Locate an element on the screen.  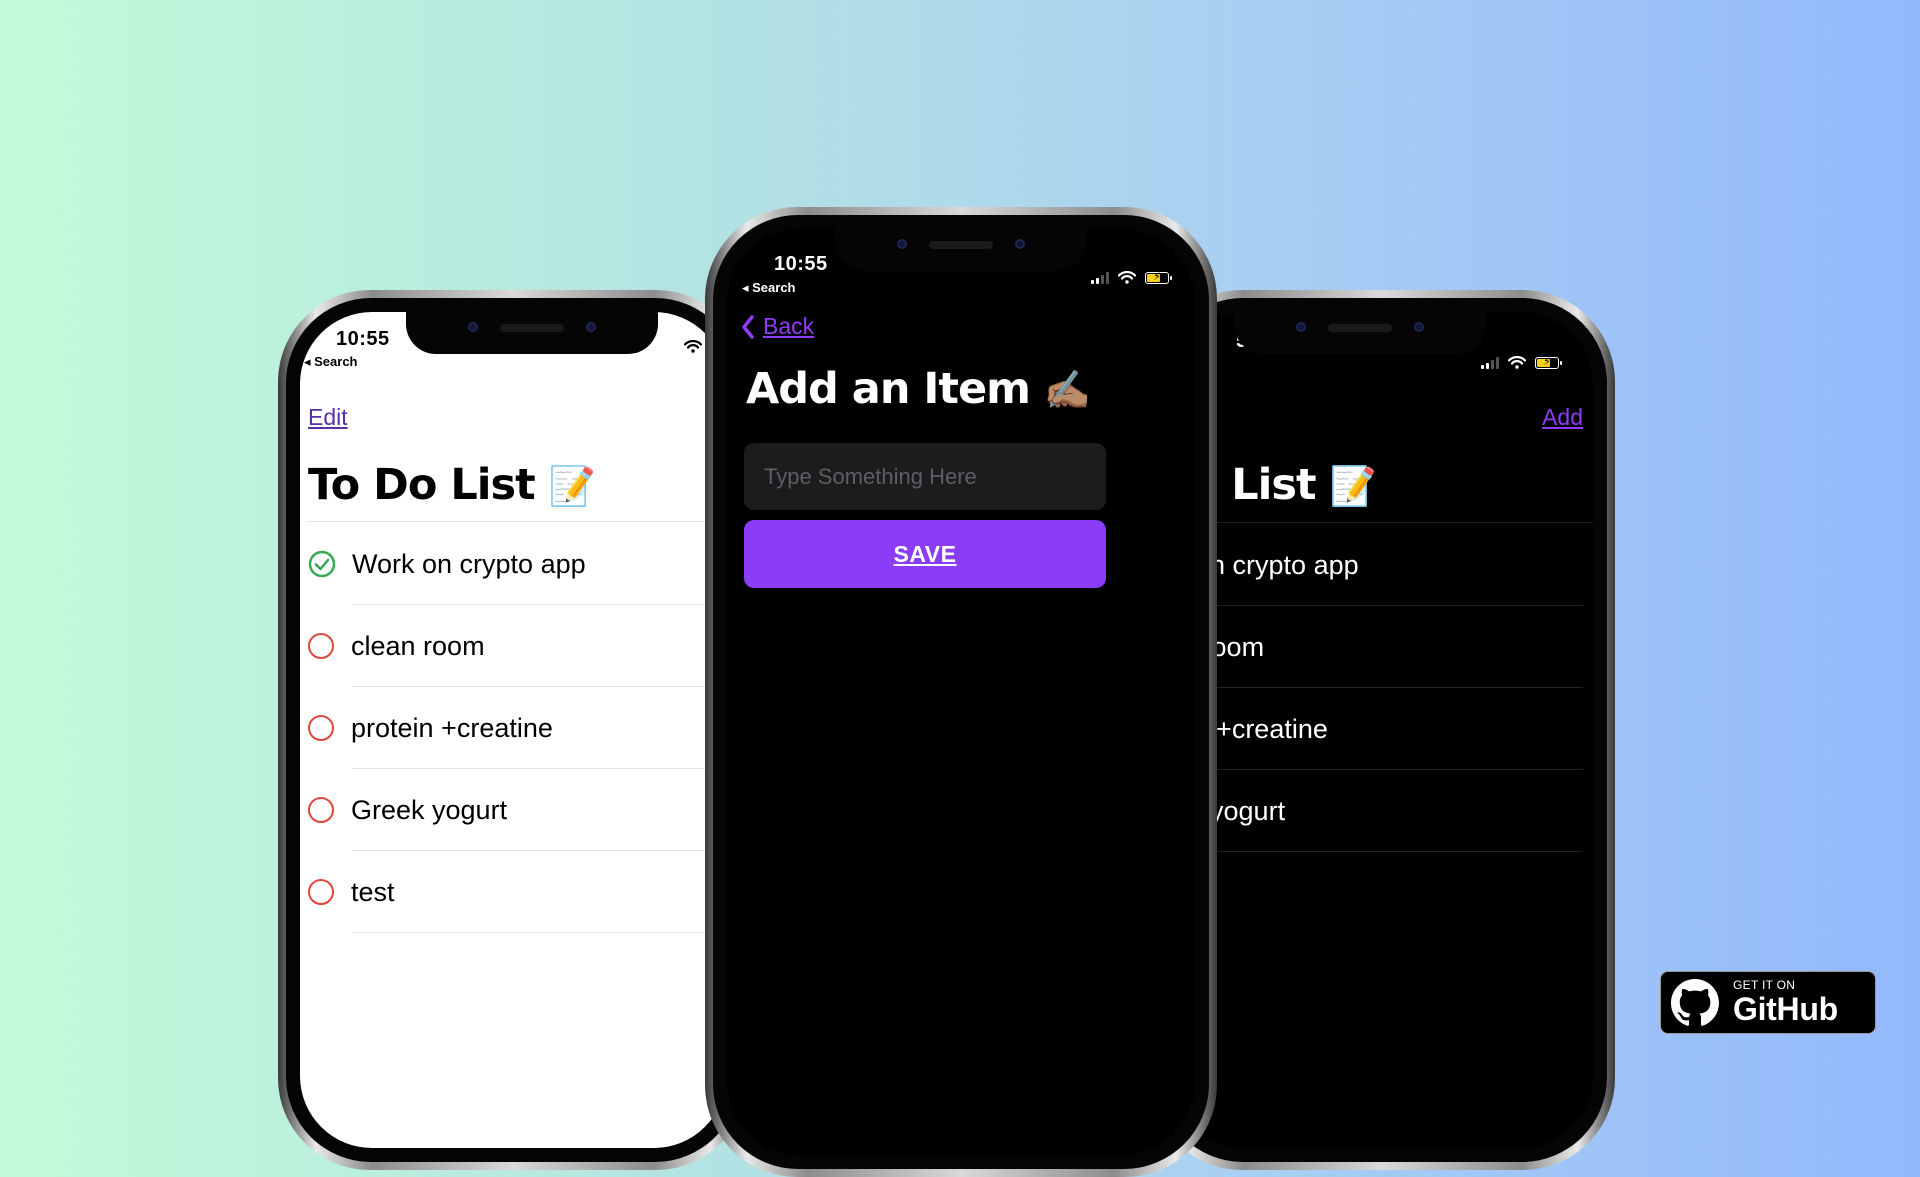
list-item: Greek yogurt is located at coordinates (517, 810).